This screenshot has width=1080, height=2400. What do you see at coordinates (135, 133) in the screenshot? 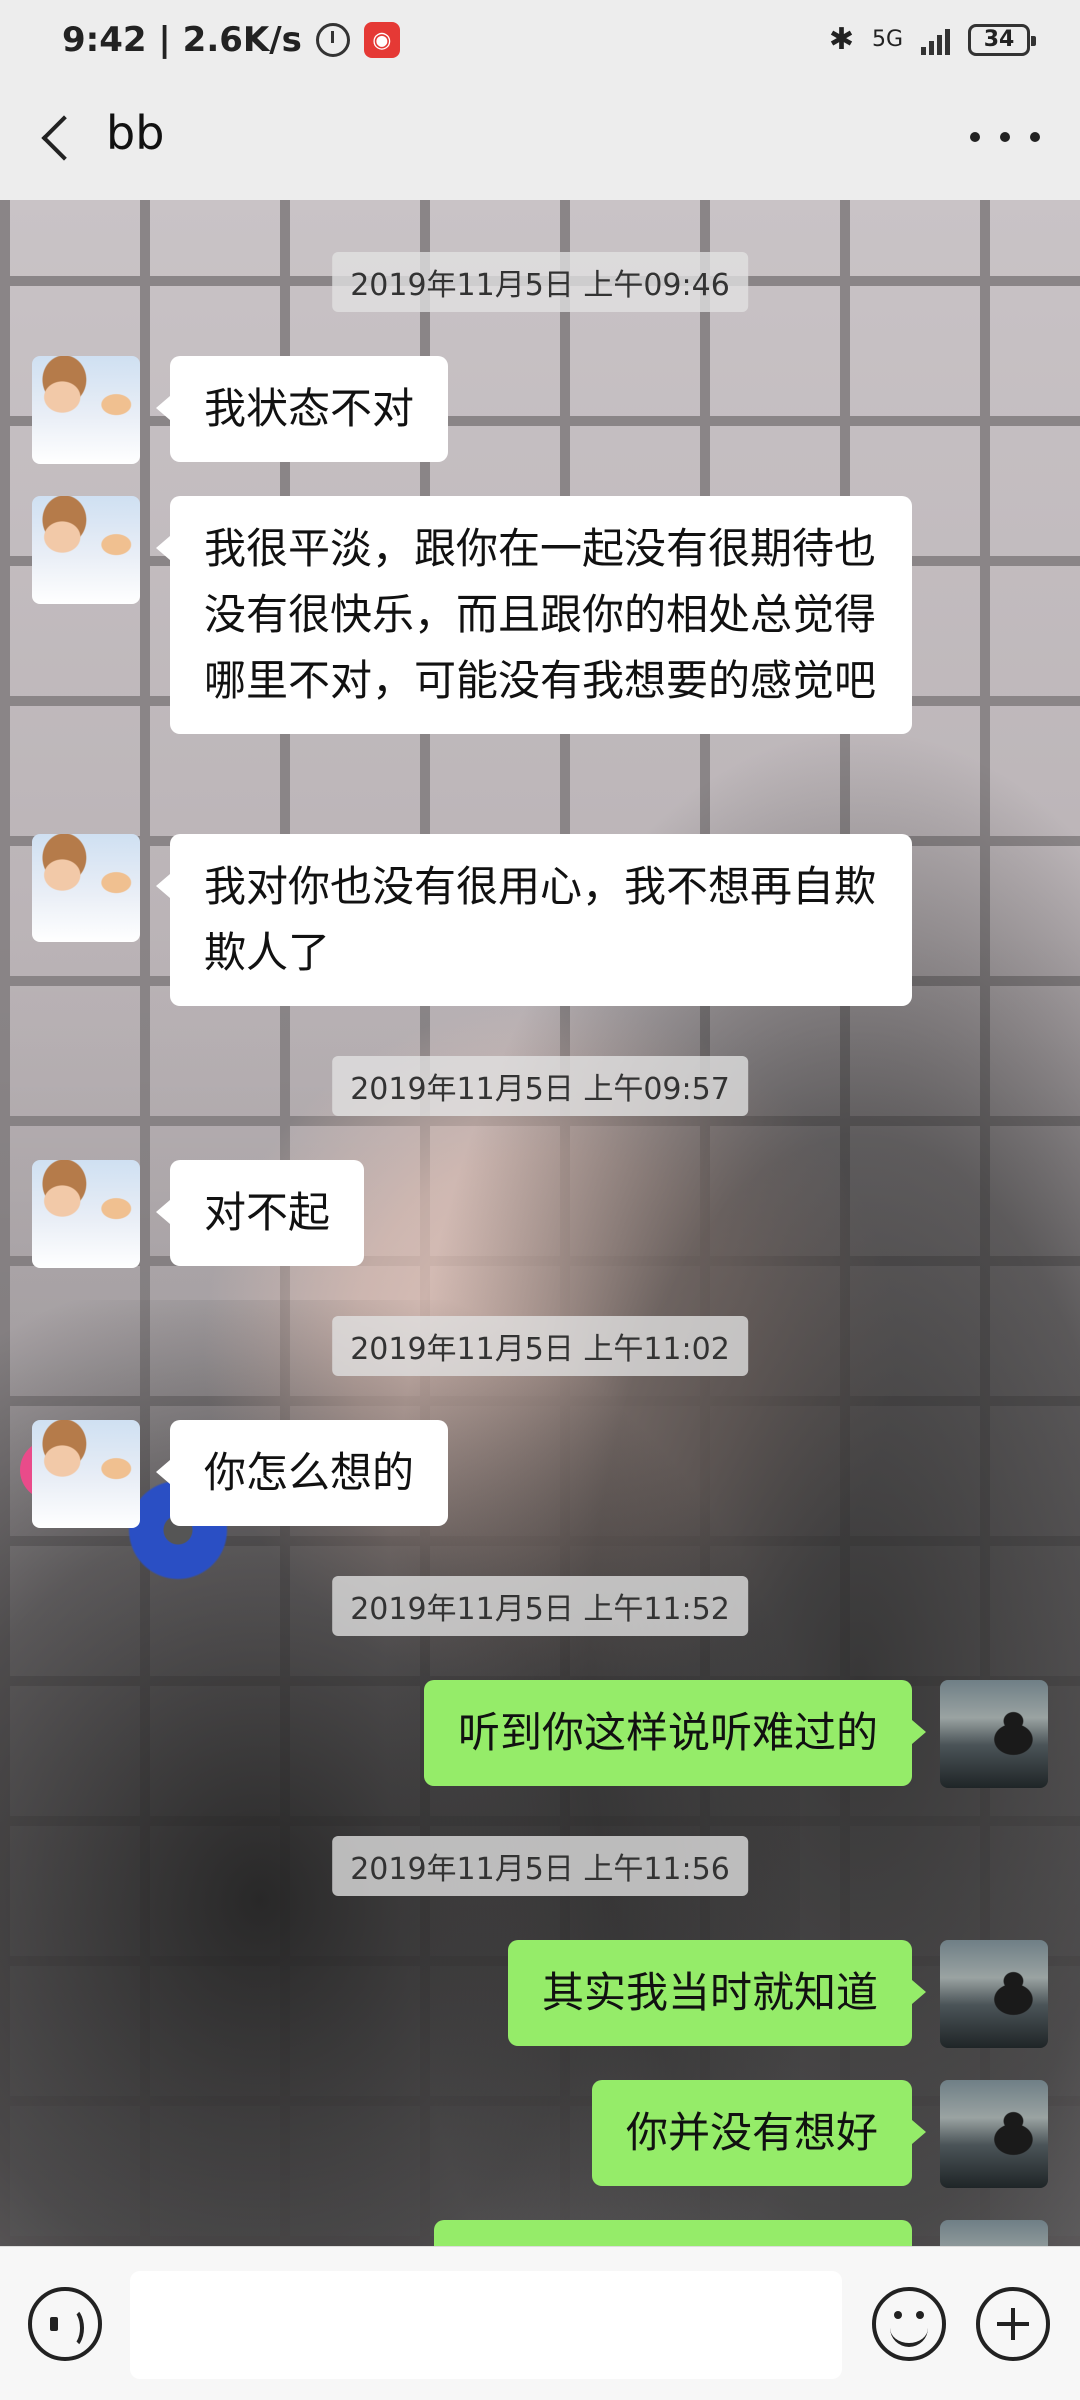
I see `chat-title: bb` at bounding box center [135, 133].